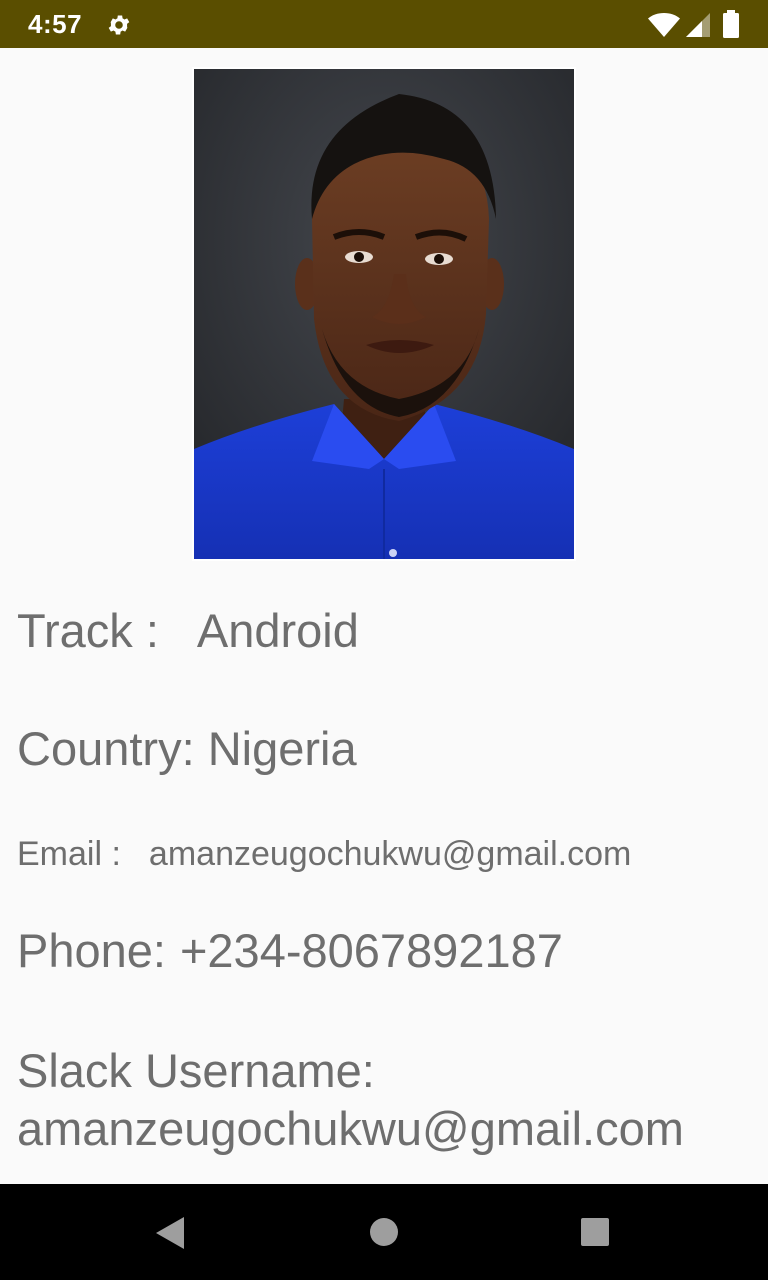 The image size is (768, 1280). Describe the element at coordinates (106, 748) in the screenshot. I see `country-label: Country:` at that location.